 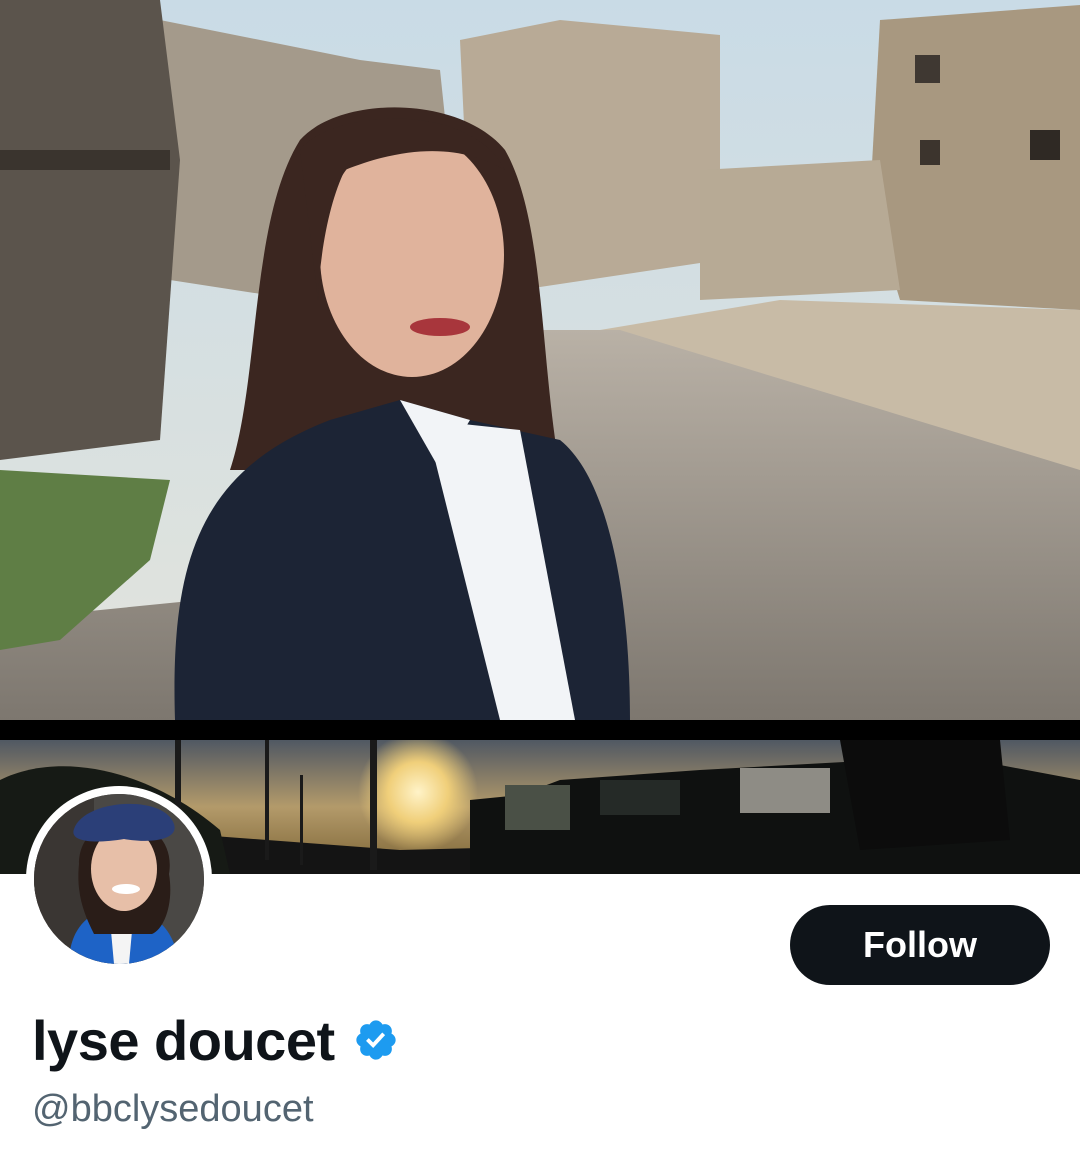 What do you see at coordinates (376, 1040) in the screenshot?
I see `verified-badge-icon` at bounding box center [376, 1040].